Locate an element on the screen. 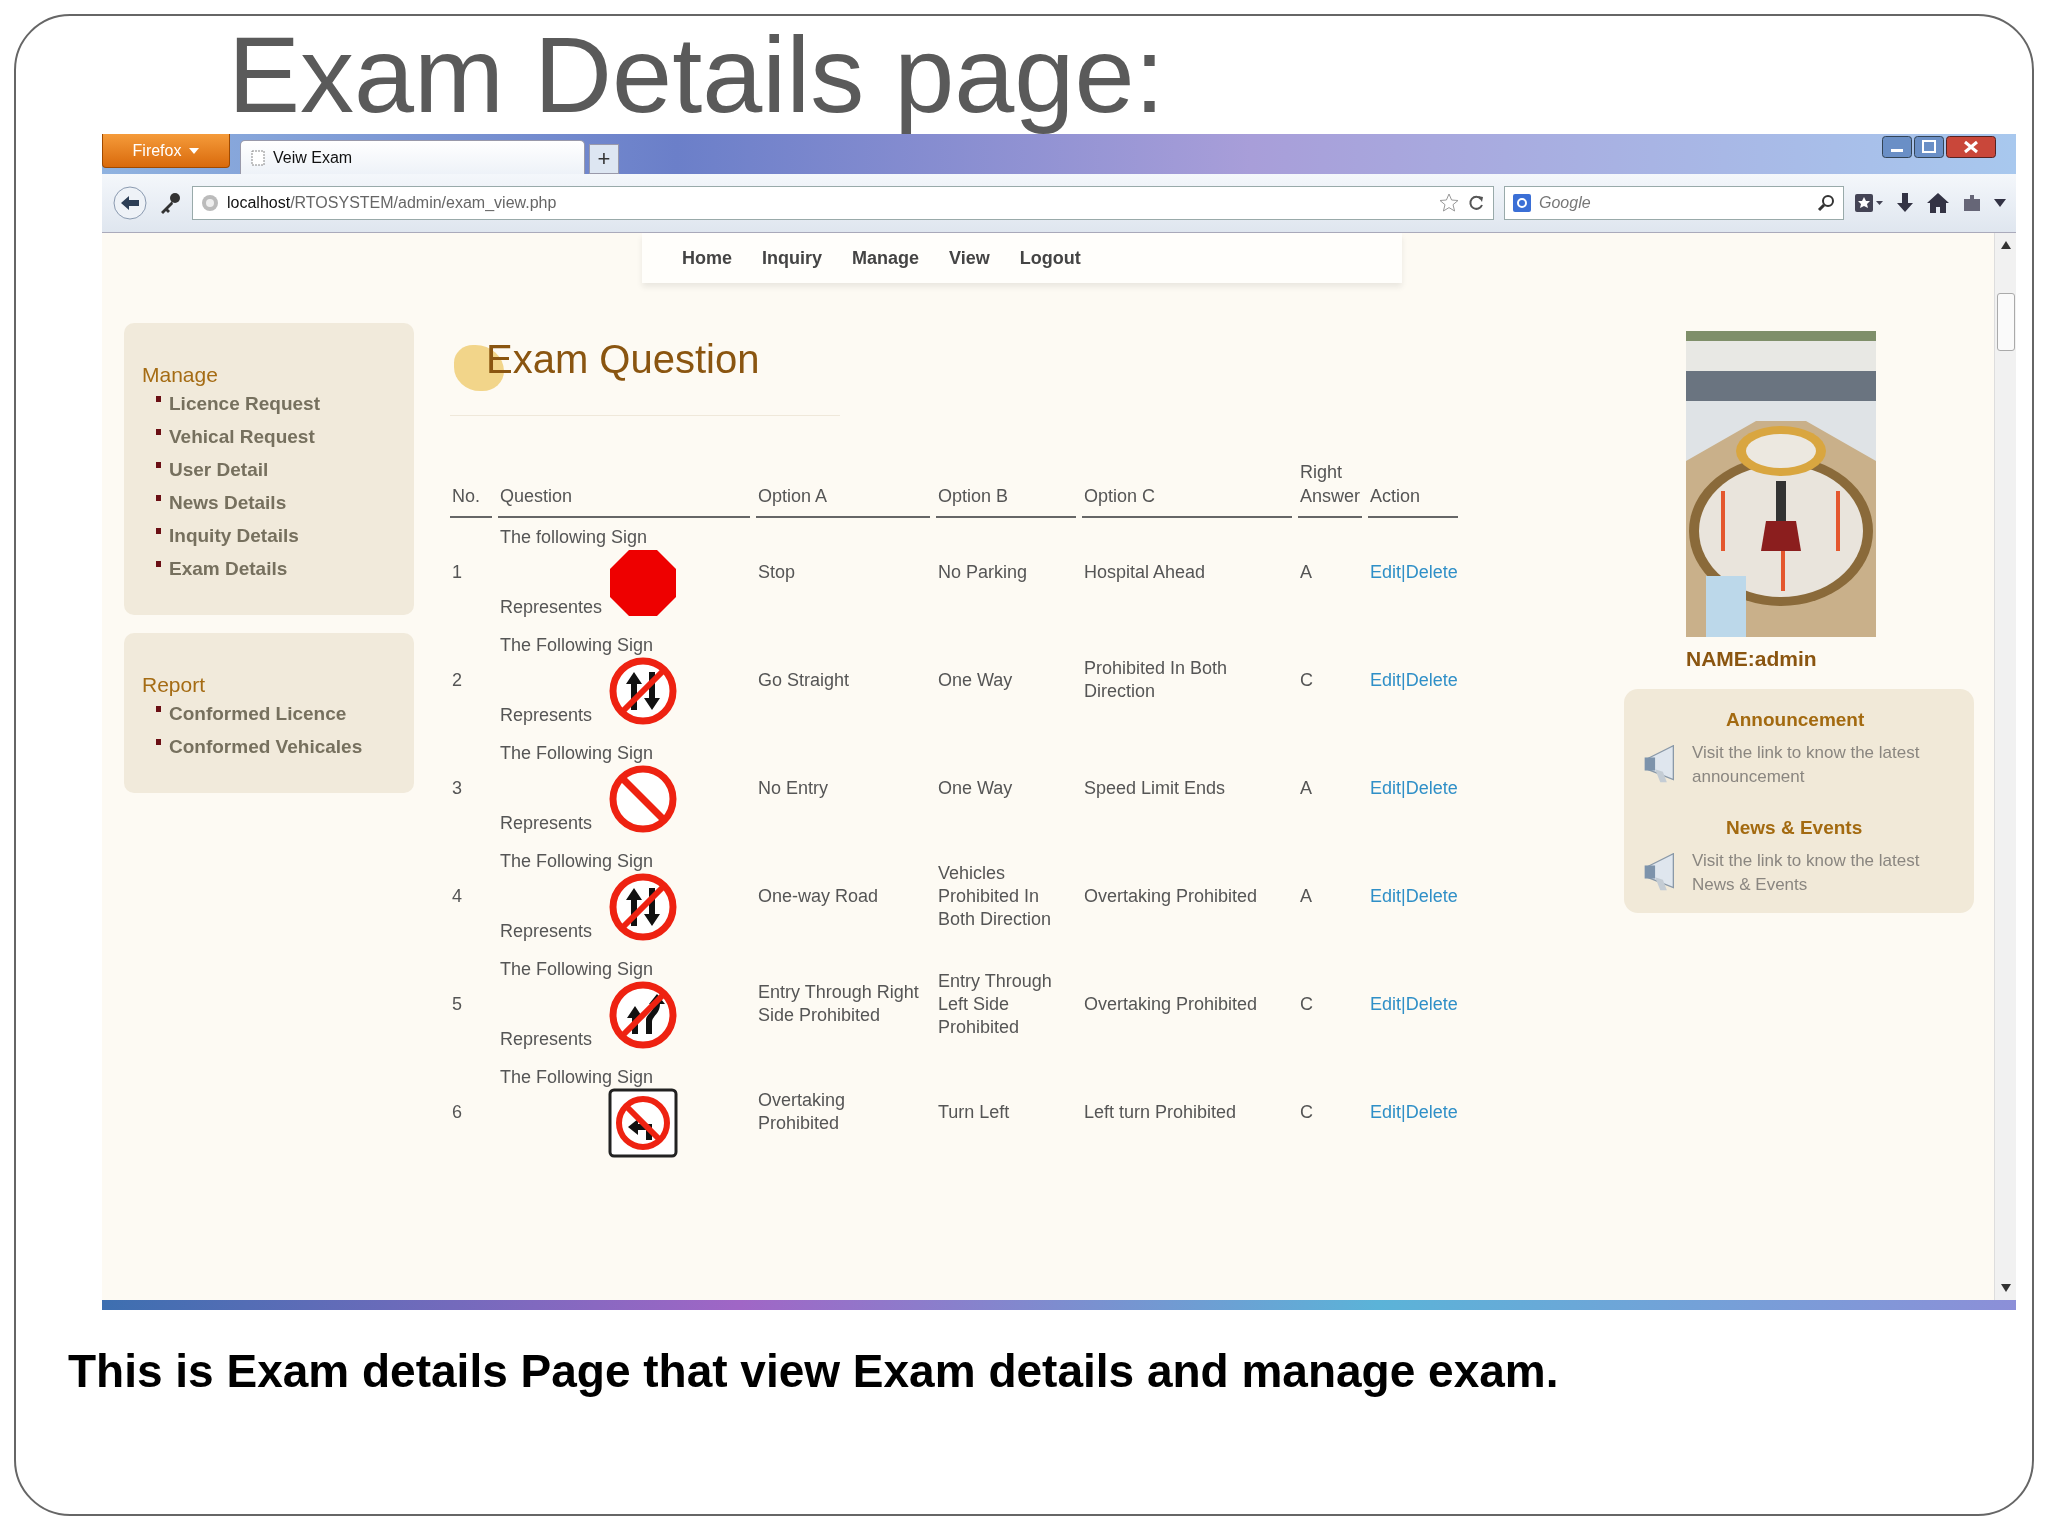 This screenshot has width=2048, height=1536. page-icon is located at coordinates (258, 157).